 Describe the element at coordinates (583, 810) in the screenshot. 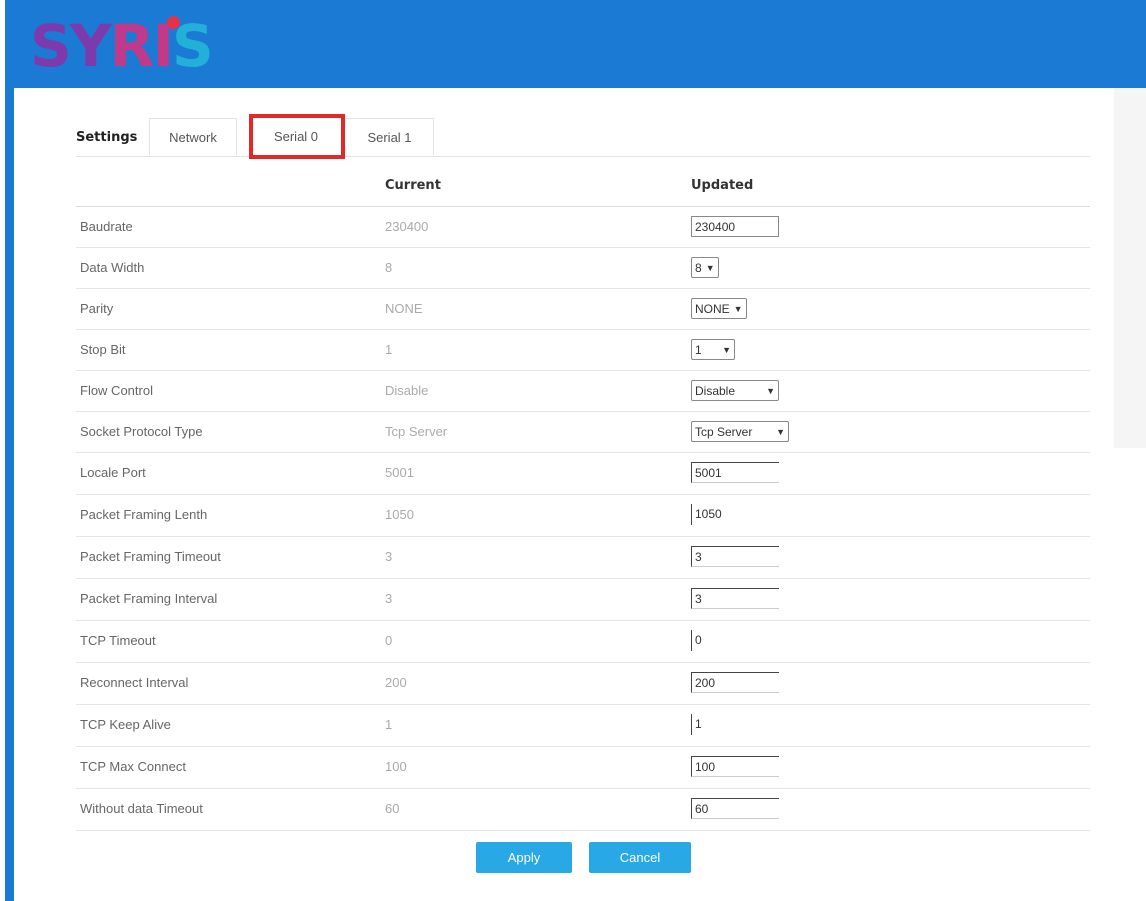

I see `table-row-without-data-timeout: Without data Timeout 60 60` at that location.